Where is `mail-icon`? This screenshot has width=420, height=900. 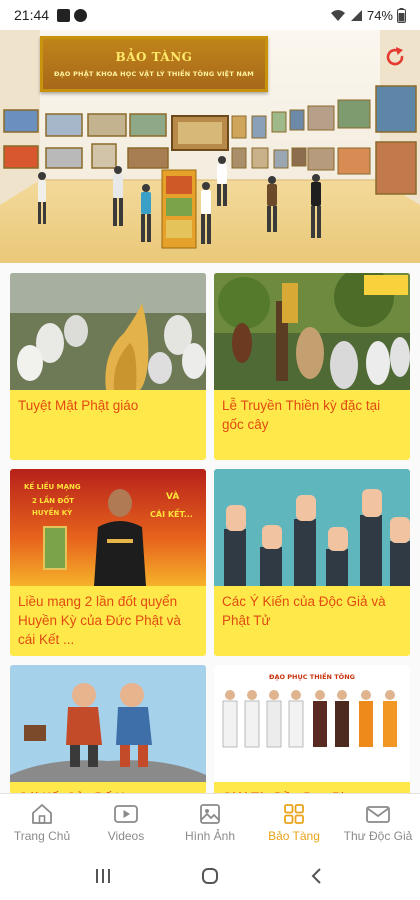
mail-icon is located at coordinates (378, 814).